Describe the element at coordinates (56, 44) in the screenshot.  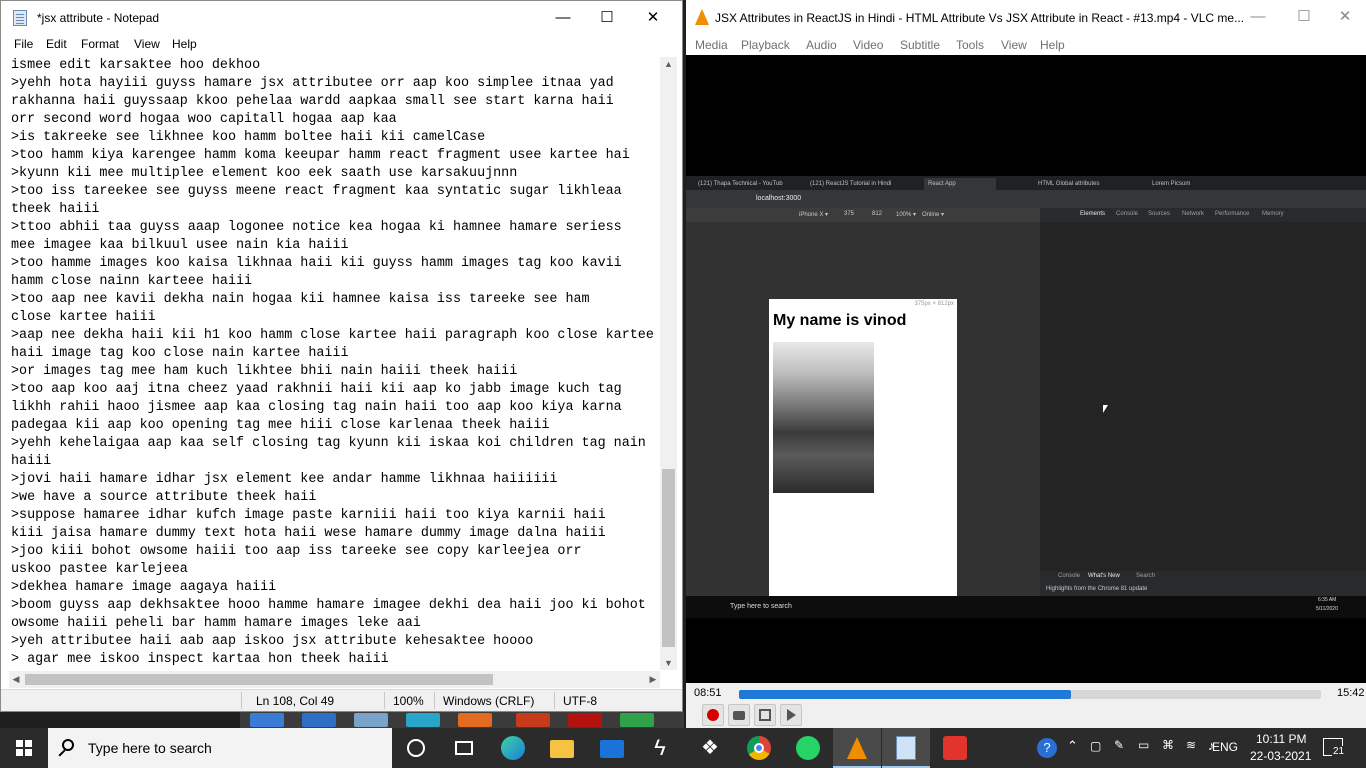
I see `menu-edit: Edit` at that location.